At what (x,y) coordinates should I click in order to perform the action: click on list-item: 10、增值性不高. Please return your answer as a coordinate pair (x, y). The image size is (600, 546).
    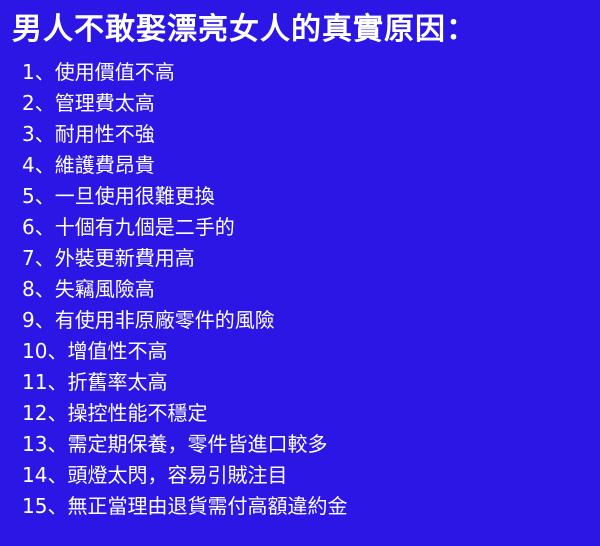
    Looking at the image, I should click on (184, 351).